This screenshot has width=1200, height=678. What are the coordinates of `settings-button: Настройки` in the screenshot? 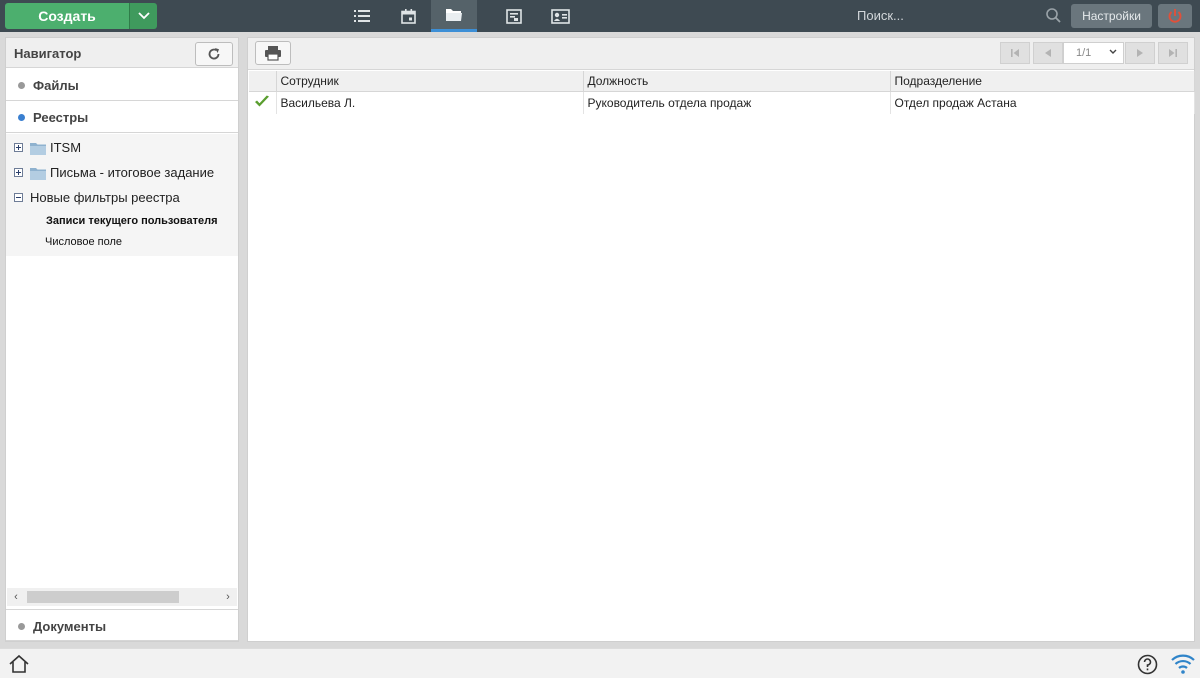 It's located at (1111, 16).